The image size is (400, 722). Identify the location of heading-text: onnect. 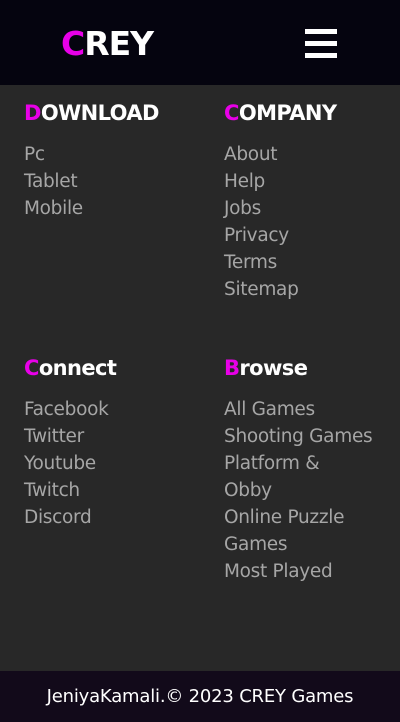
(77, 368).